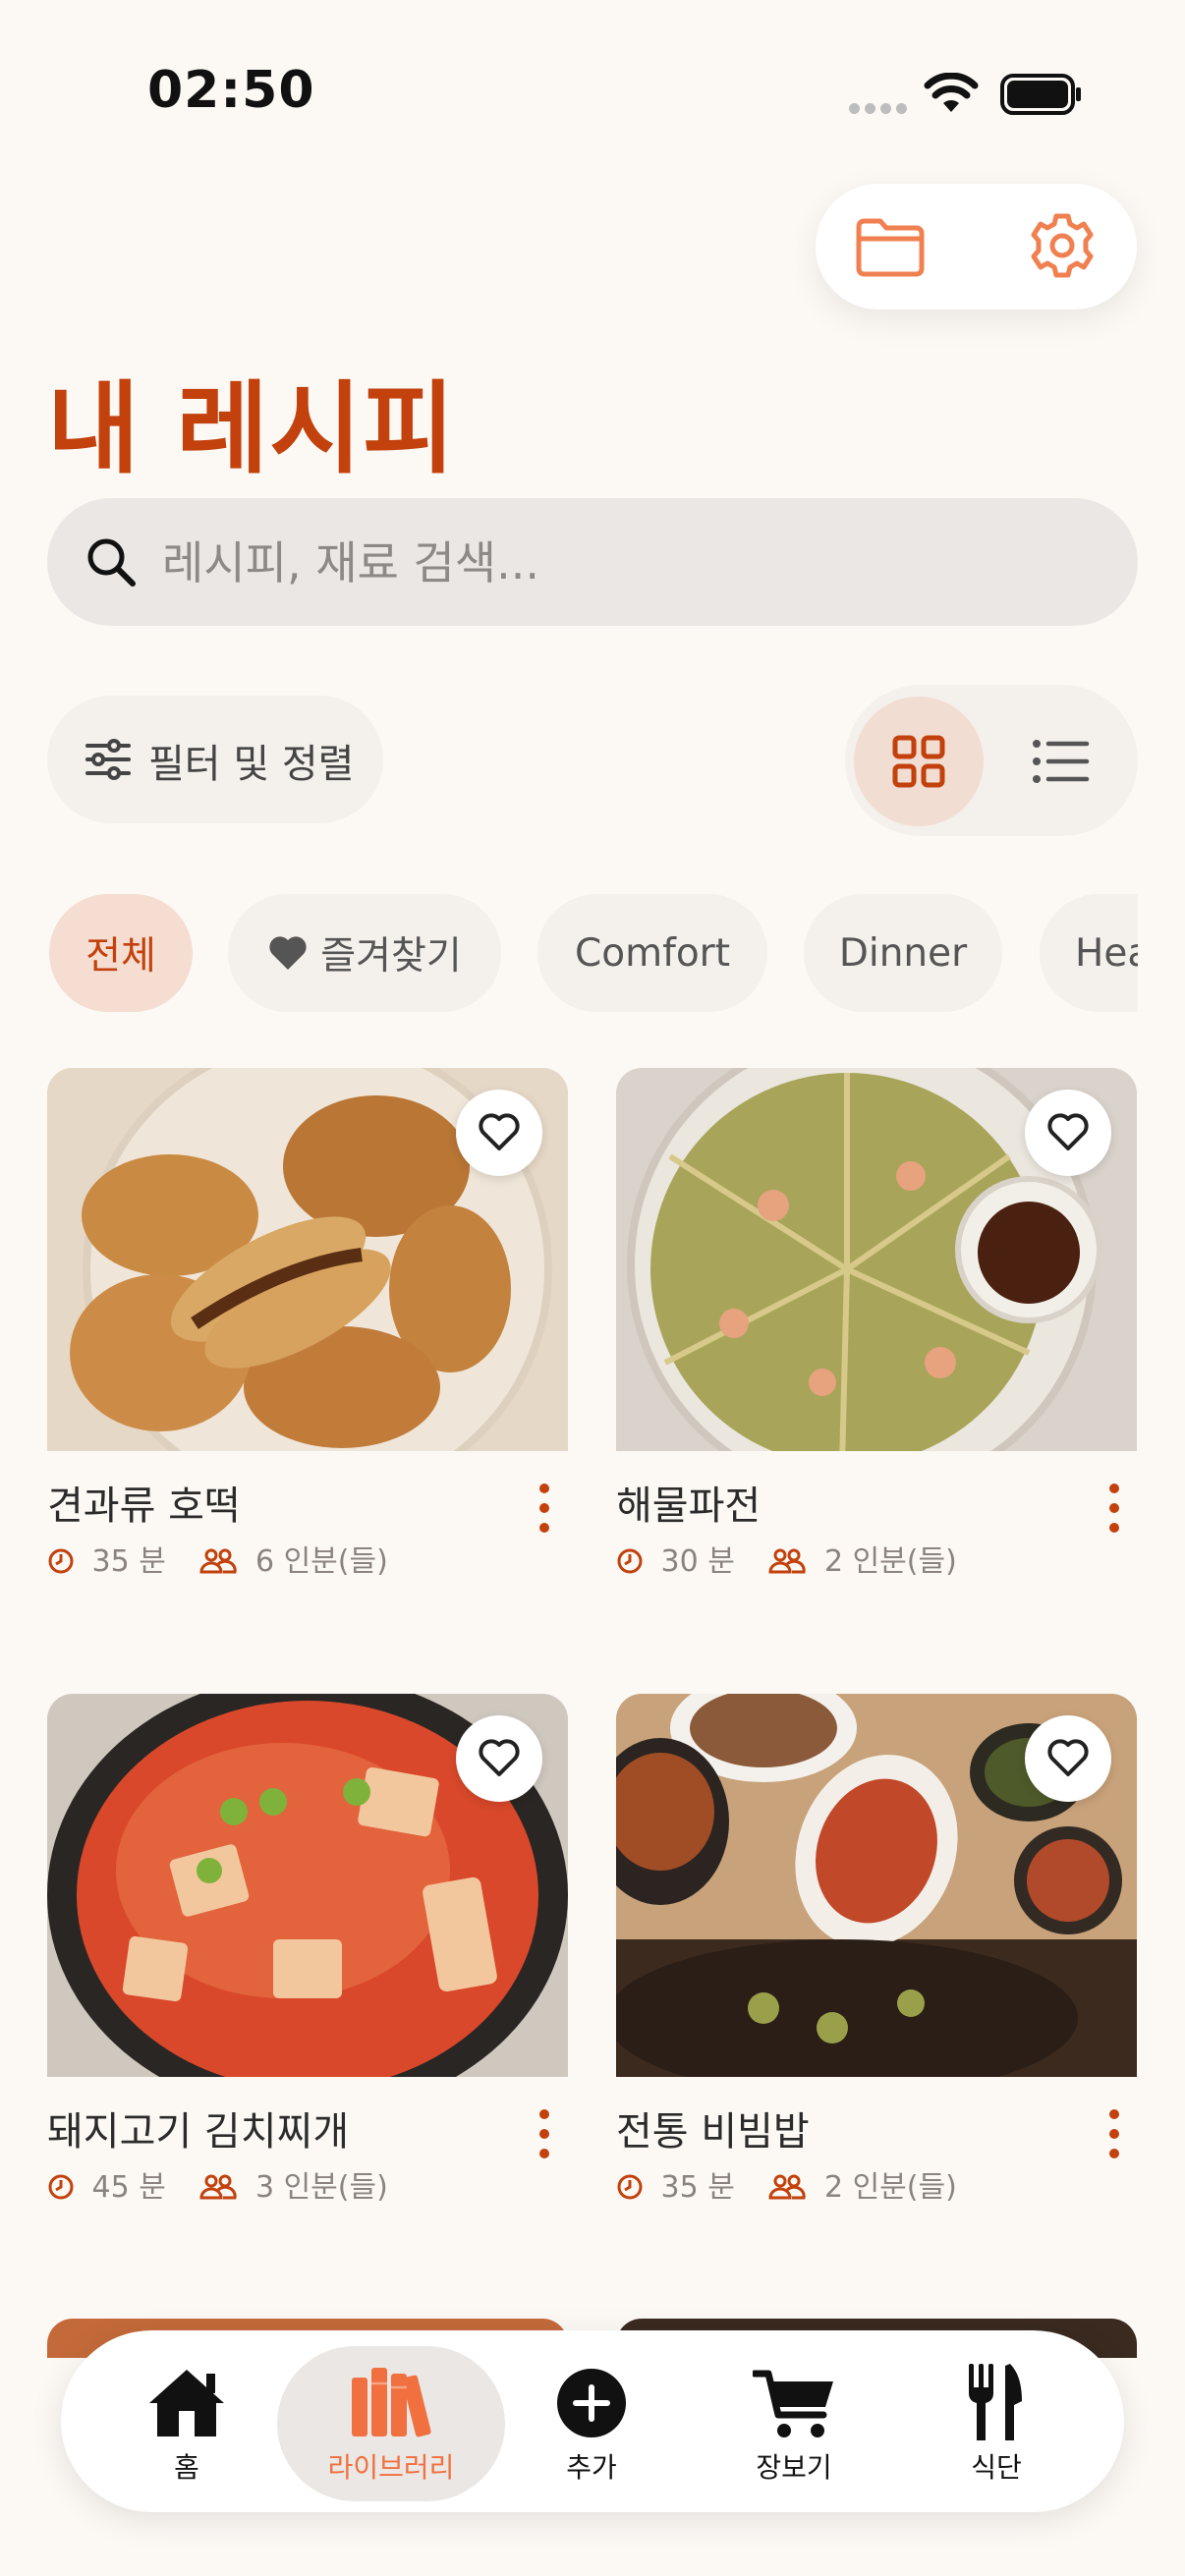 The height and width of the screenshot is (2576, 1185). Describe the element at coordinates (794, 2467) in the screenshot. I see `nav-shopping-label: 장보기` at that location.